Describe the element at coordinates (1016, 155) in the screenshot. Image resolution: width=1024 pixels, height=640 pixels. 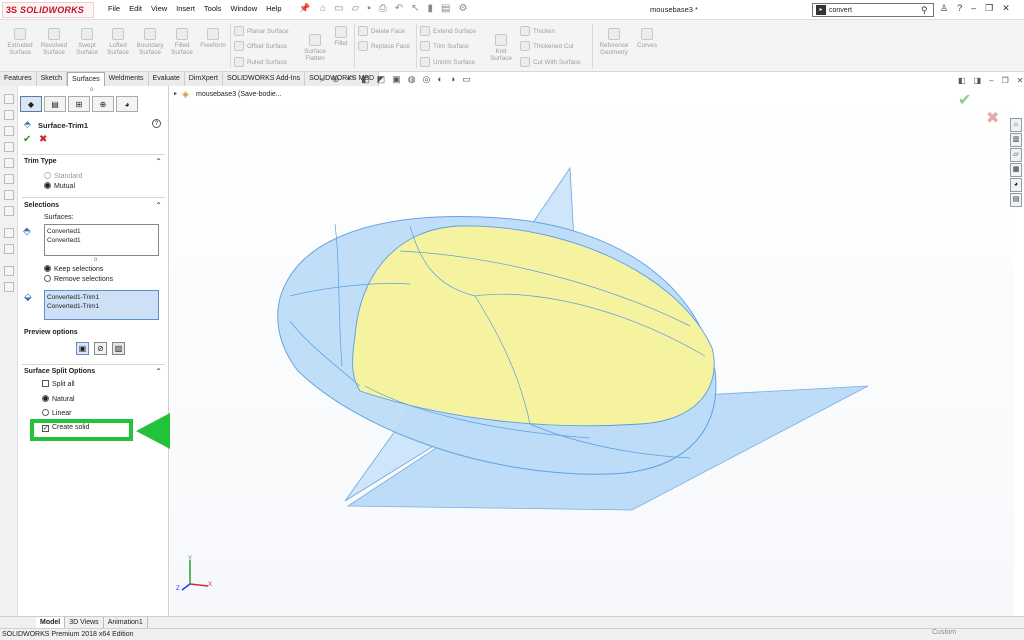
I see `file-explorer-icon: ▱` at that location.